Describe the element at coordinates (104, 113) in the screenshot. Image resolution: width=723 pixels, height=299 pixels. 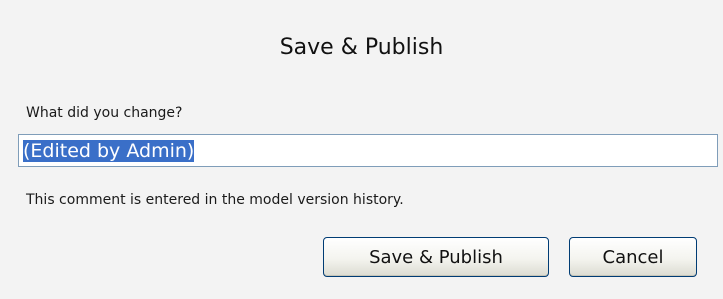
I see `comment-prompt-label: What did you change?` at that location.